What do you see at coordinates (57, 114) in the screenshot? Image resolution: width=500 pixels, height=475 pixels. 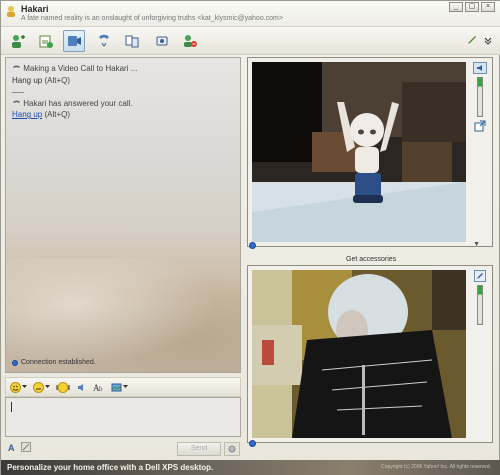 I see `hangup-shortcut-2: (Alt+Q)` at bounding box center [57, 114].